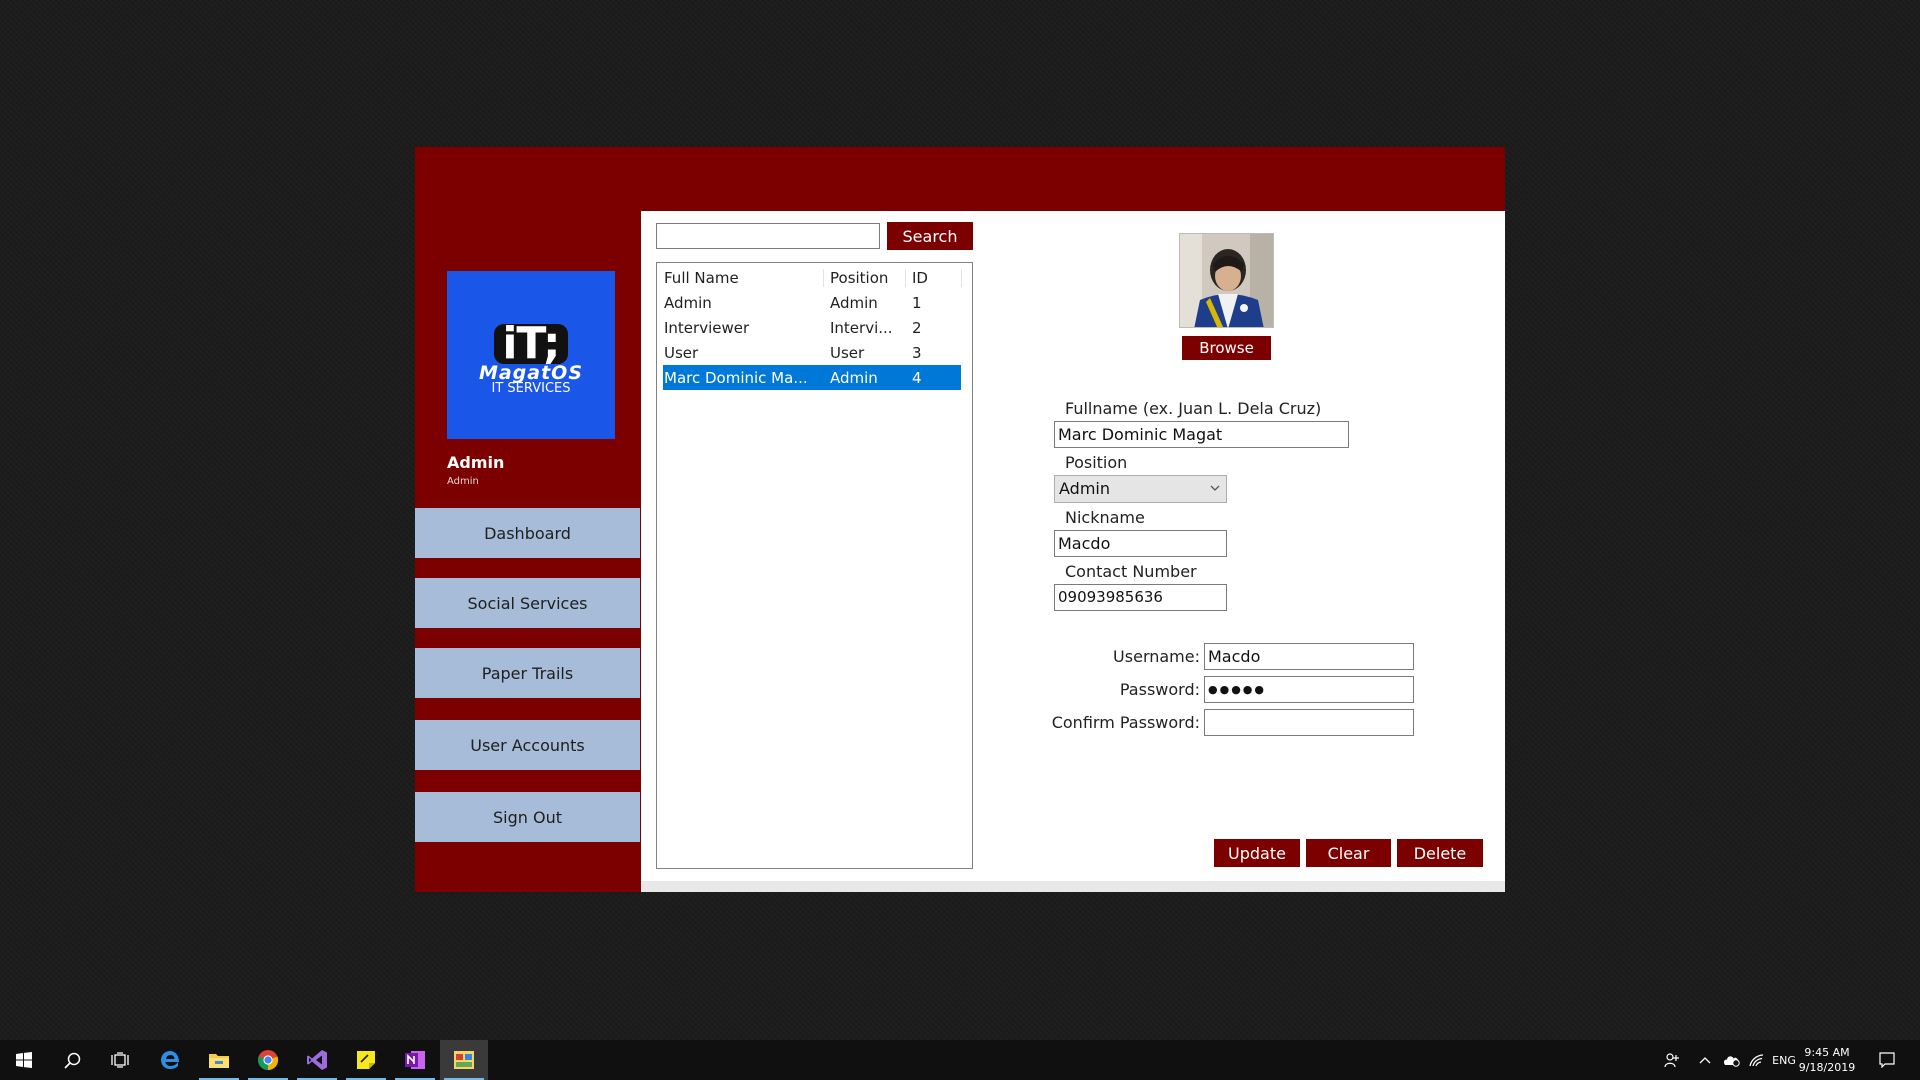 Image resolution: width=1920 pixels, height=1080 pixels. Describe the element at coordinates (1226, 348) in the screenshot. I see `browse-photo-button: Browse` at that location.